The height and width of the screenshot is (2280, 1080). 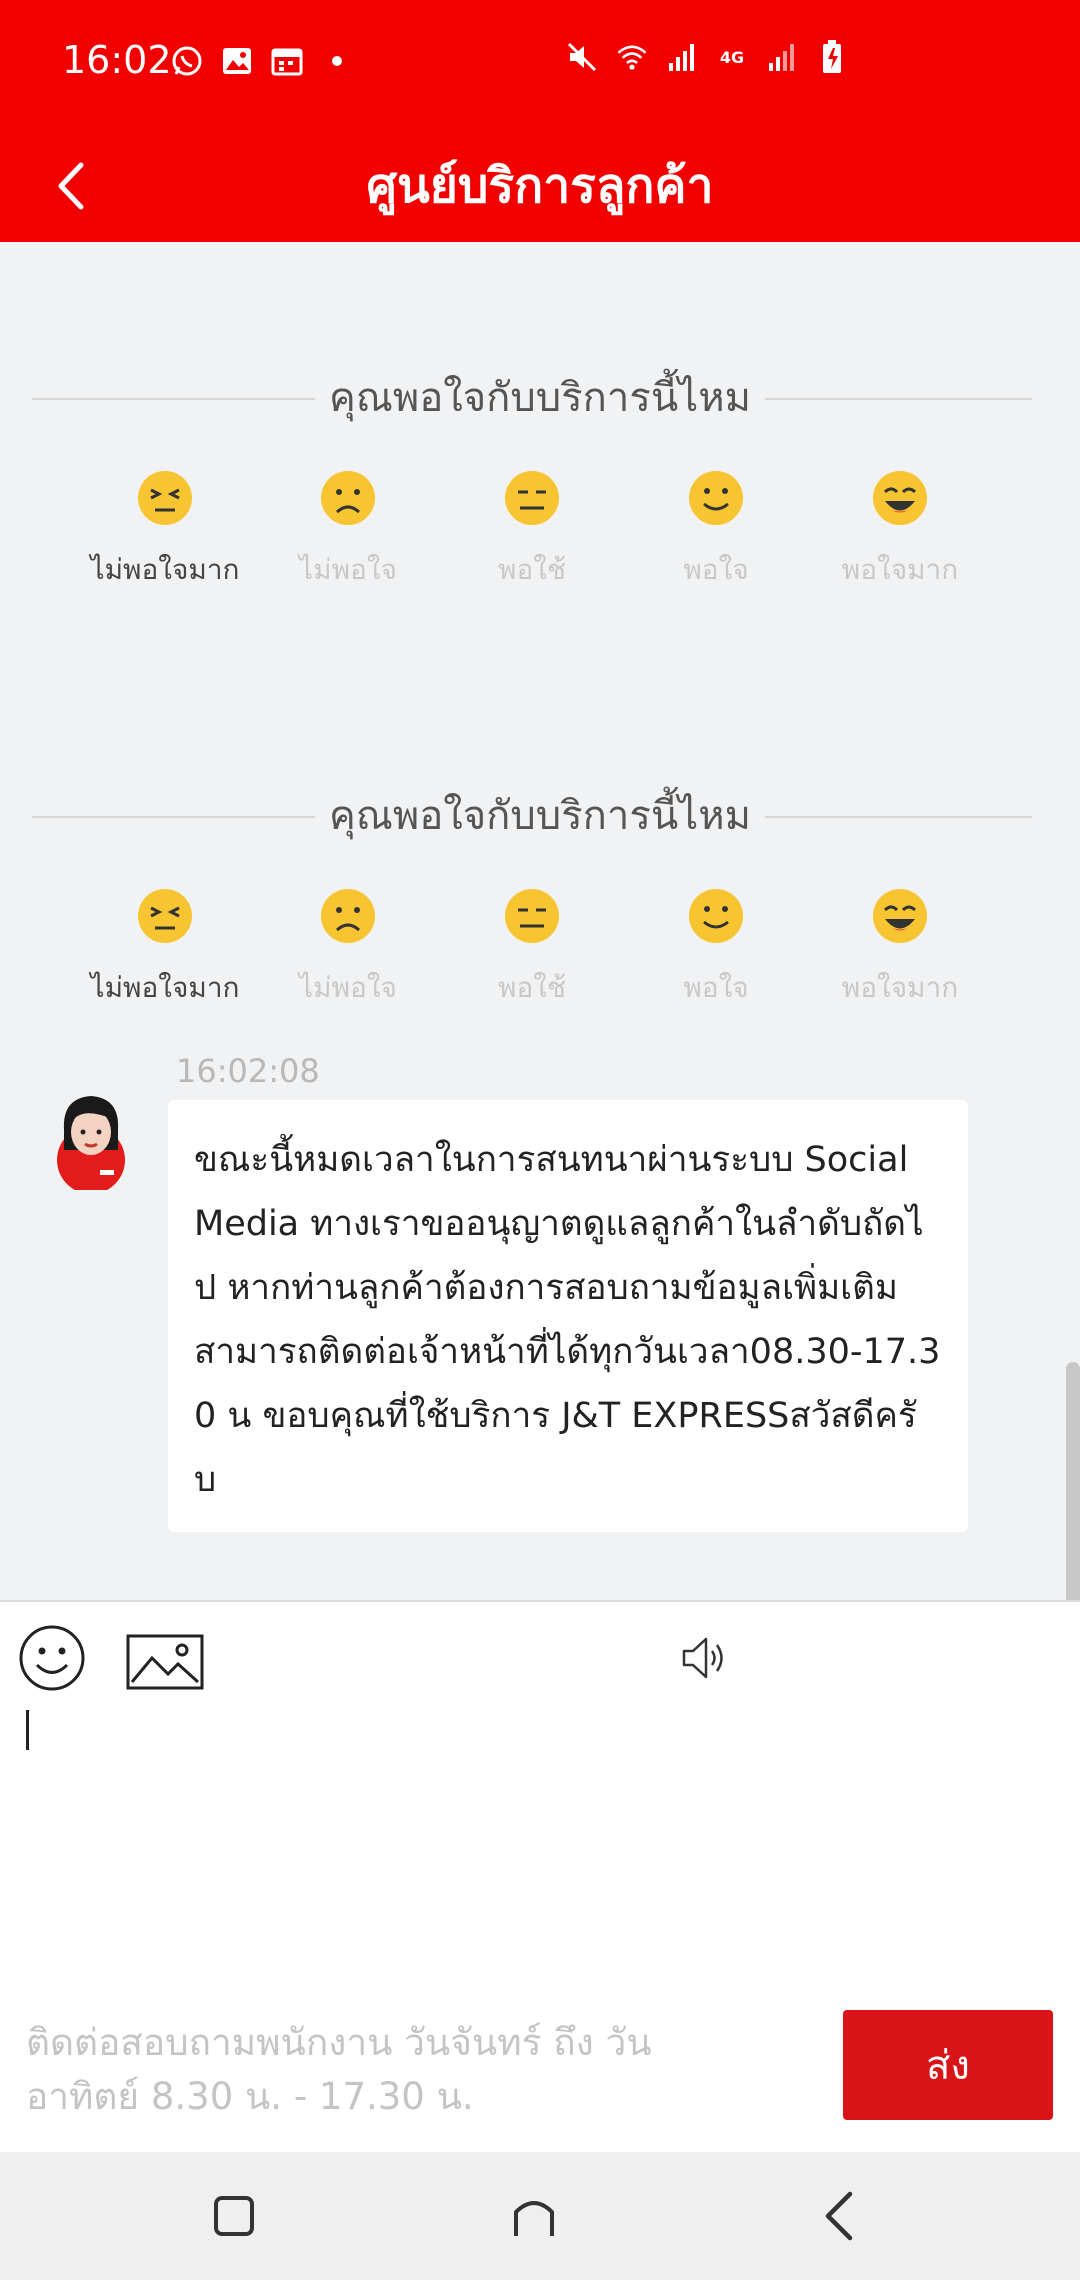 I want to click on image-icon, so click(x=165, y=1662).